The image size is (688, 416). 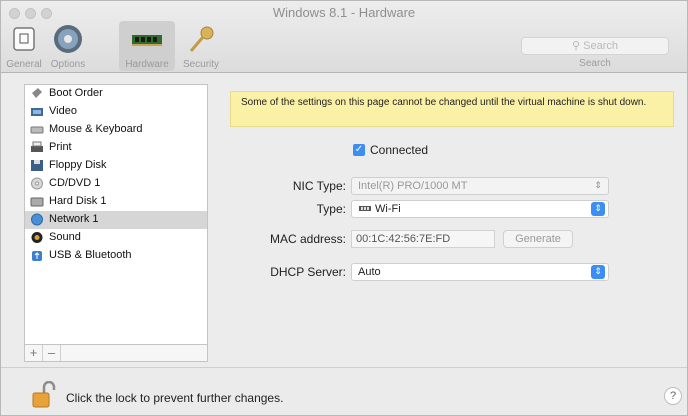 I want to click on sidebar-item-video: Video, so click(x=116, y=112).